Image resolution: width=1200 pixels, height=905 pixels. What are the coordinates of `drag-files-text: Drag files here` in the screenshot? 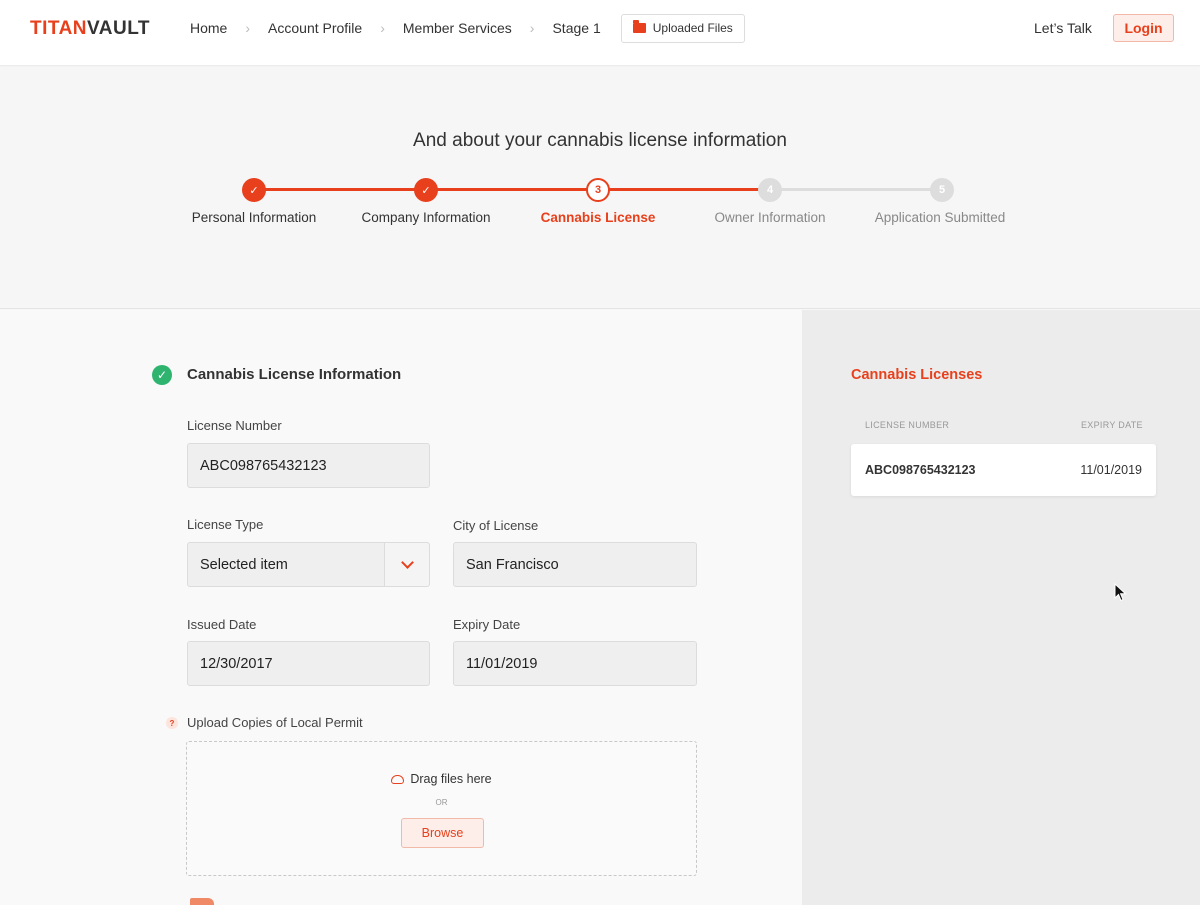 It's located at (451, 779).